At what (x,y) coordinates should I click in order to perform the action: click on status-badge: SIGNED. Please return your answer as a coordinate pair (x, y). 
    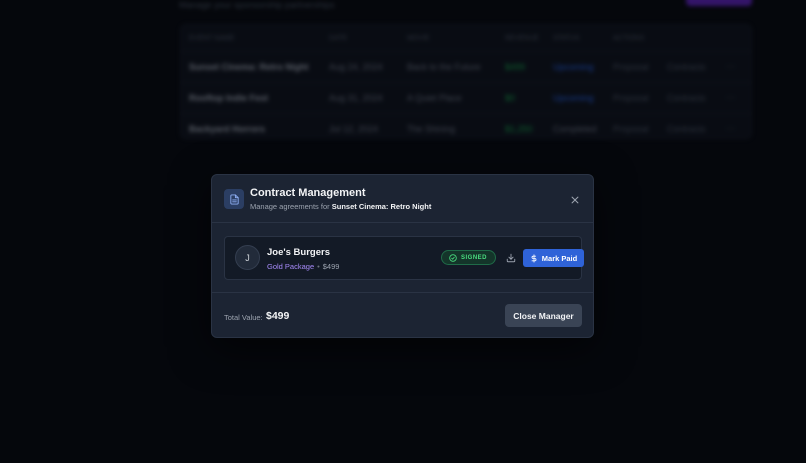
    Looking at the image, I should click on (469, 257).